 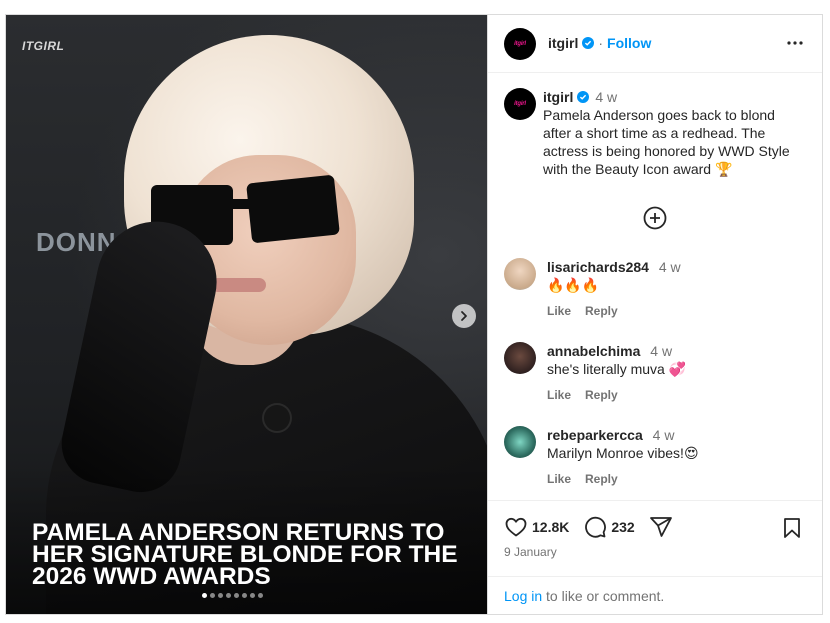 What do you see at coordinates (43, 46) in the screenshot?
I see `watermark-logo: ITGIRL` at bounding box center [43, 46].